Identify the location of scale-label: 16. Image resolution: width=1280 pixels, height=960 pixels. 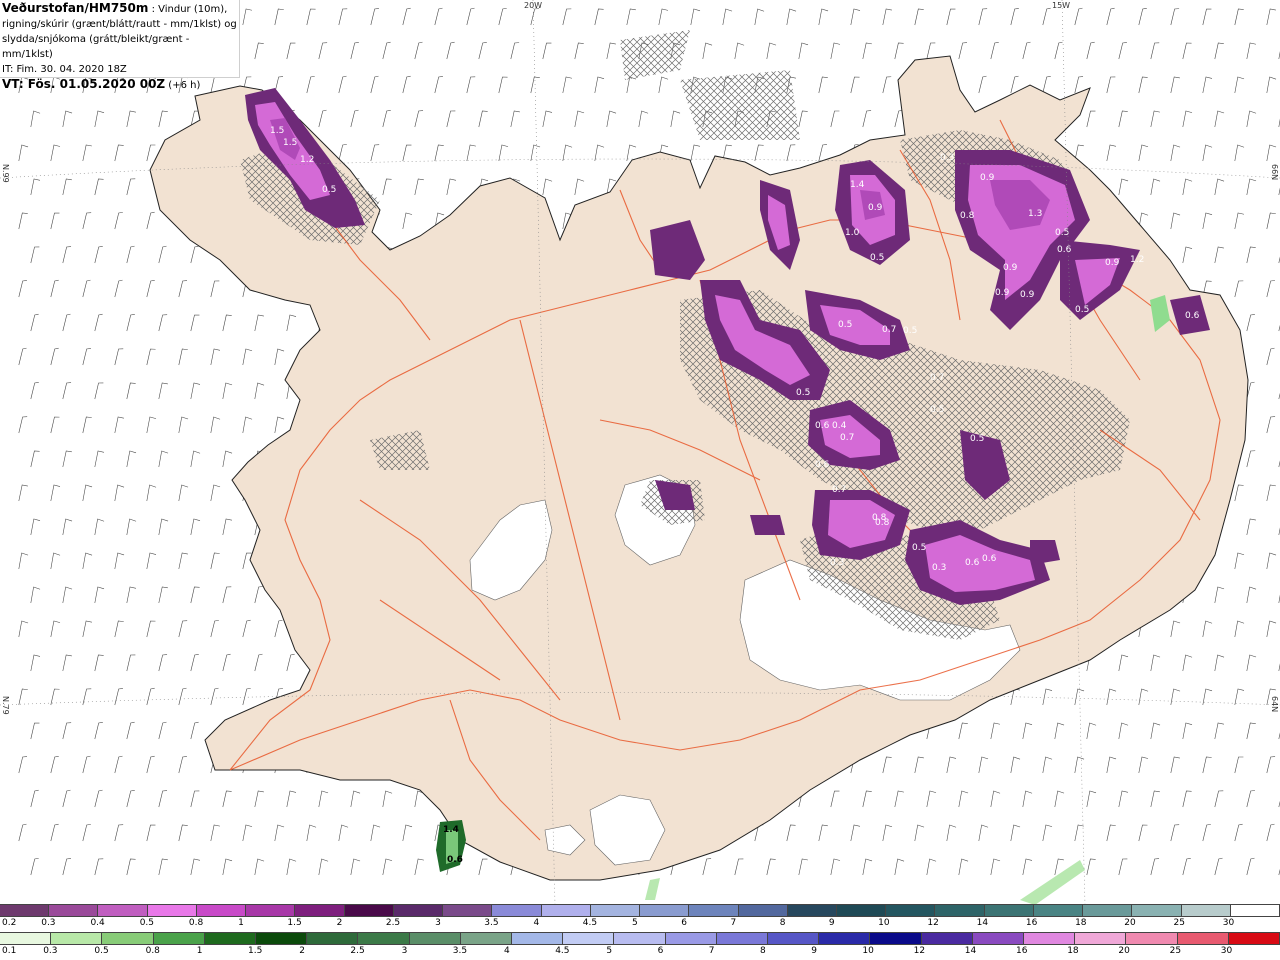
(1031, 923).